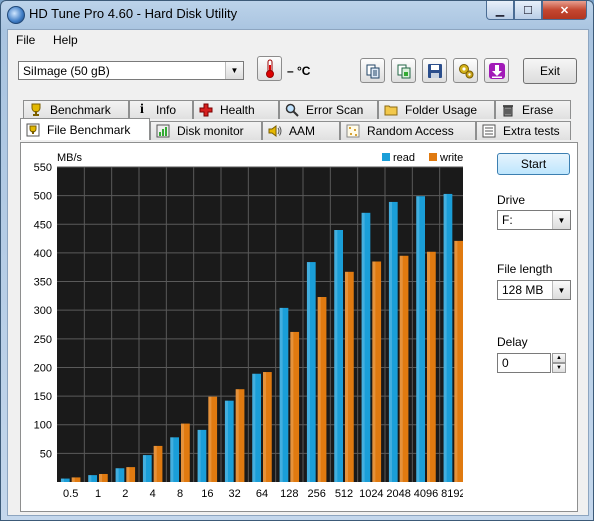  I want to click on stepper-up-icon: ▲, so click(559, 358).